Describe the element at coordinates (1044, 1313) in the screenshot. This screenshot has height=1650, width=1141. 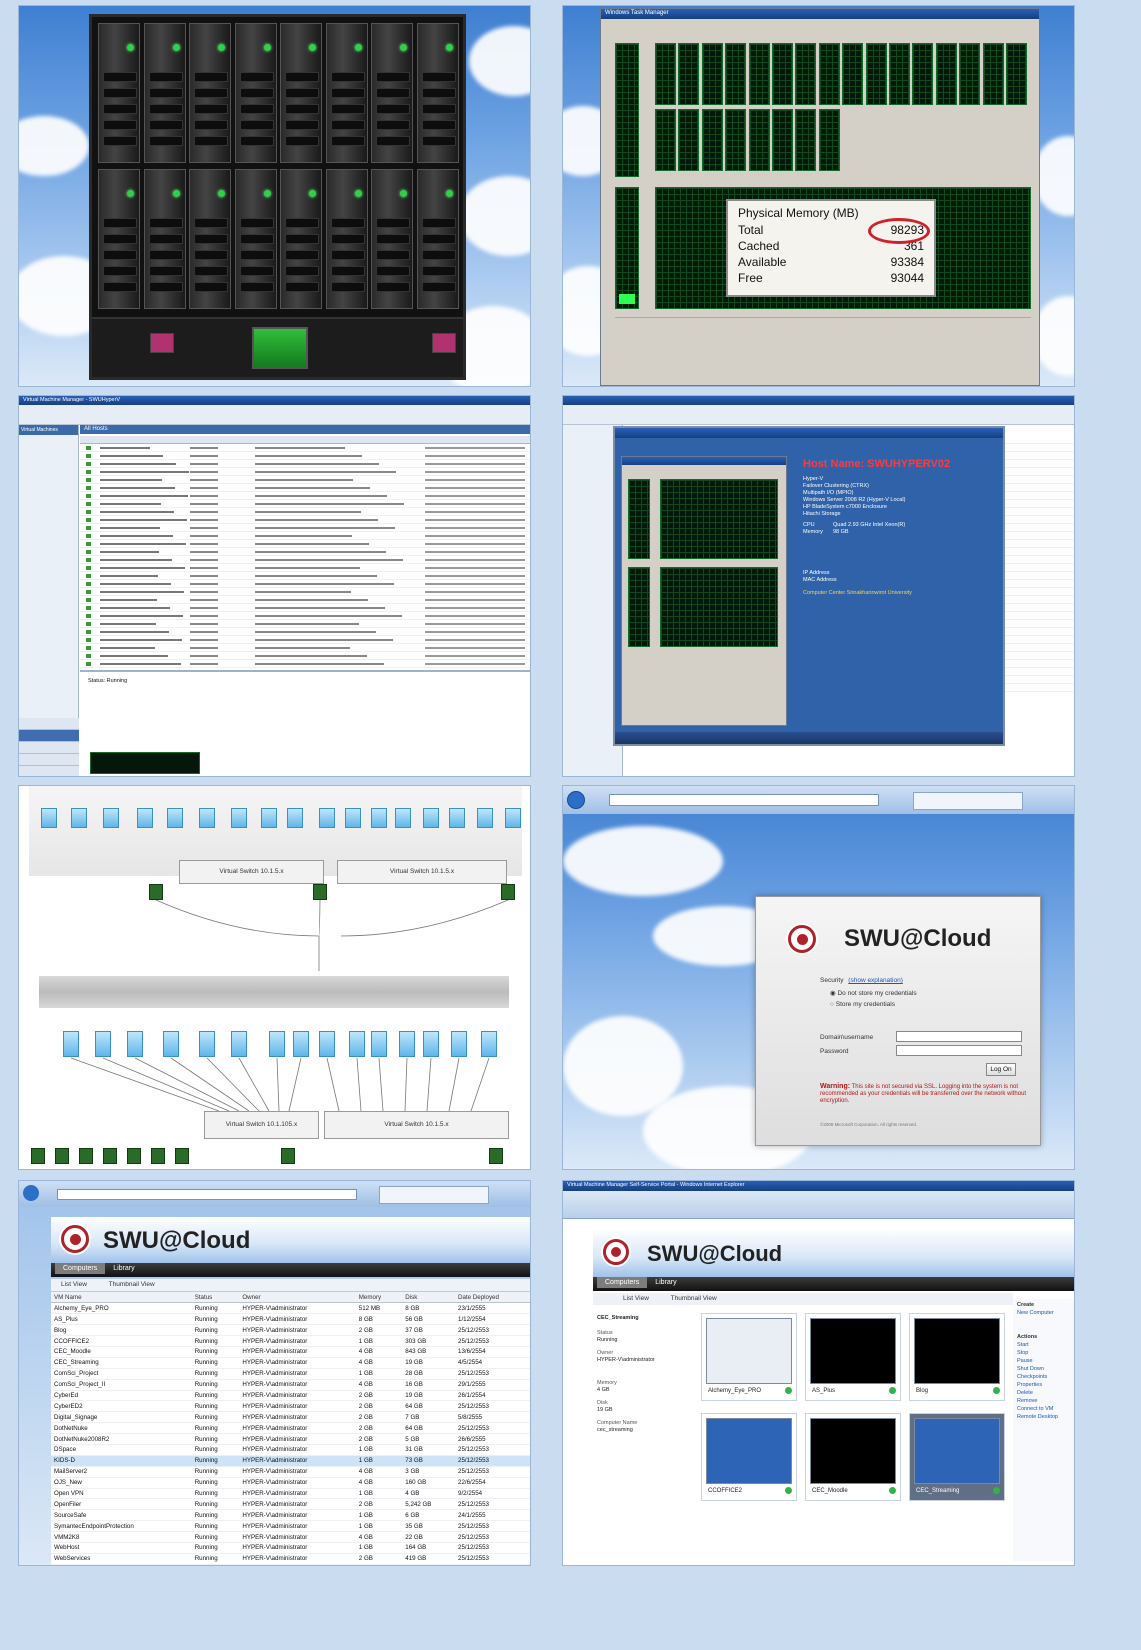
I see `new-computer-action: New Computer` at that location.